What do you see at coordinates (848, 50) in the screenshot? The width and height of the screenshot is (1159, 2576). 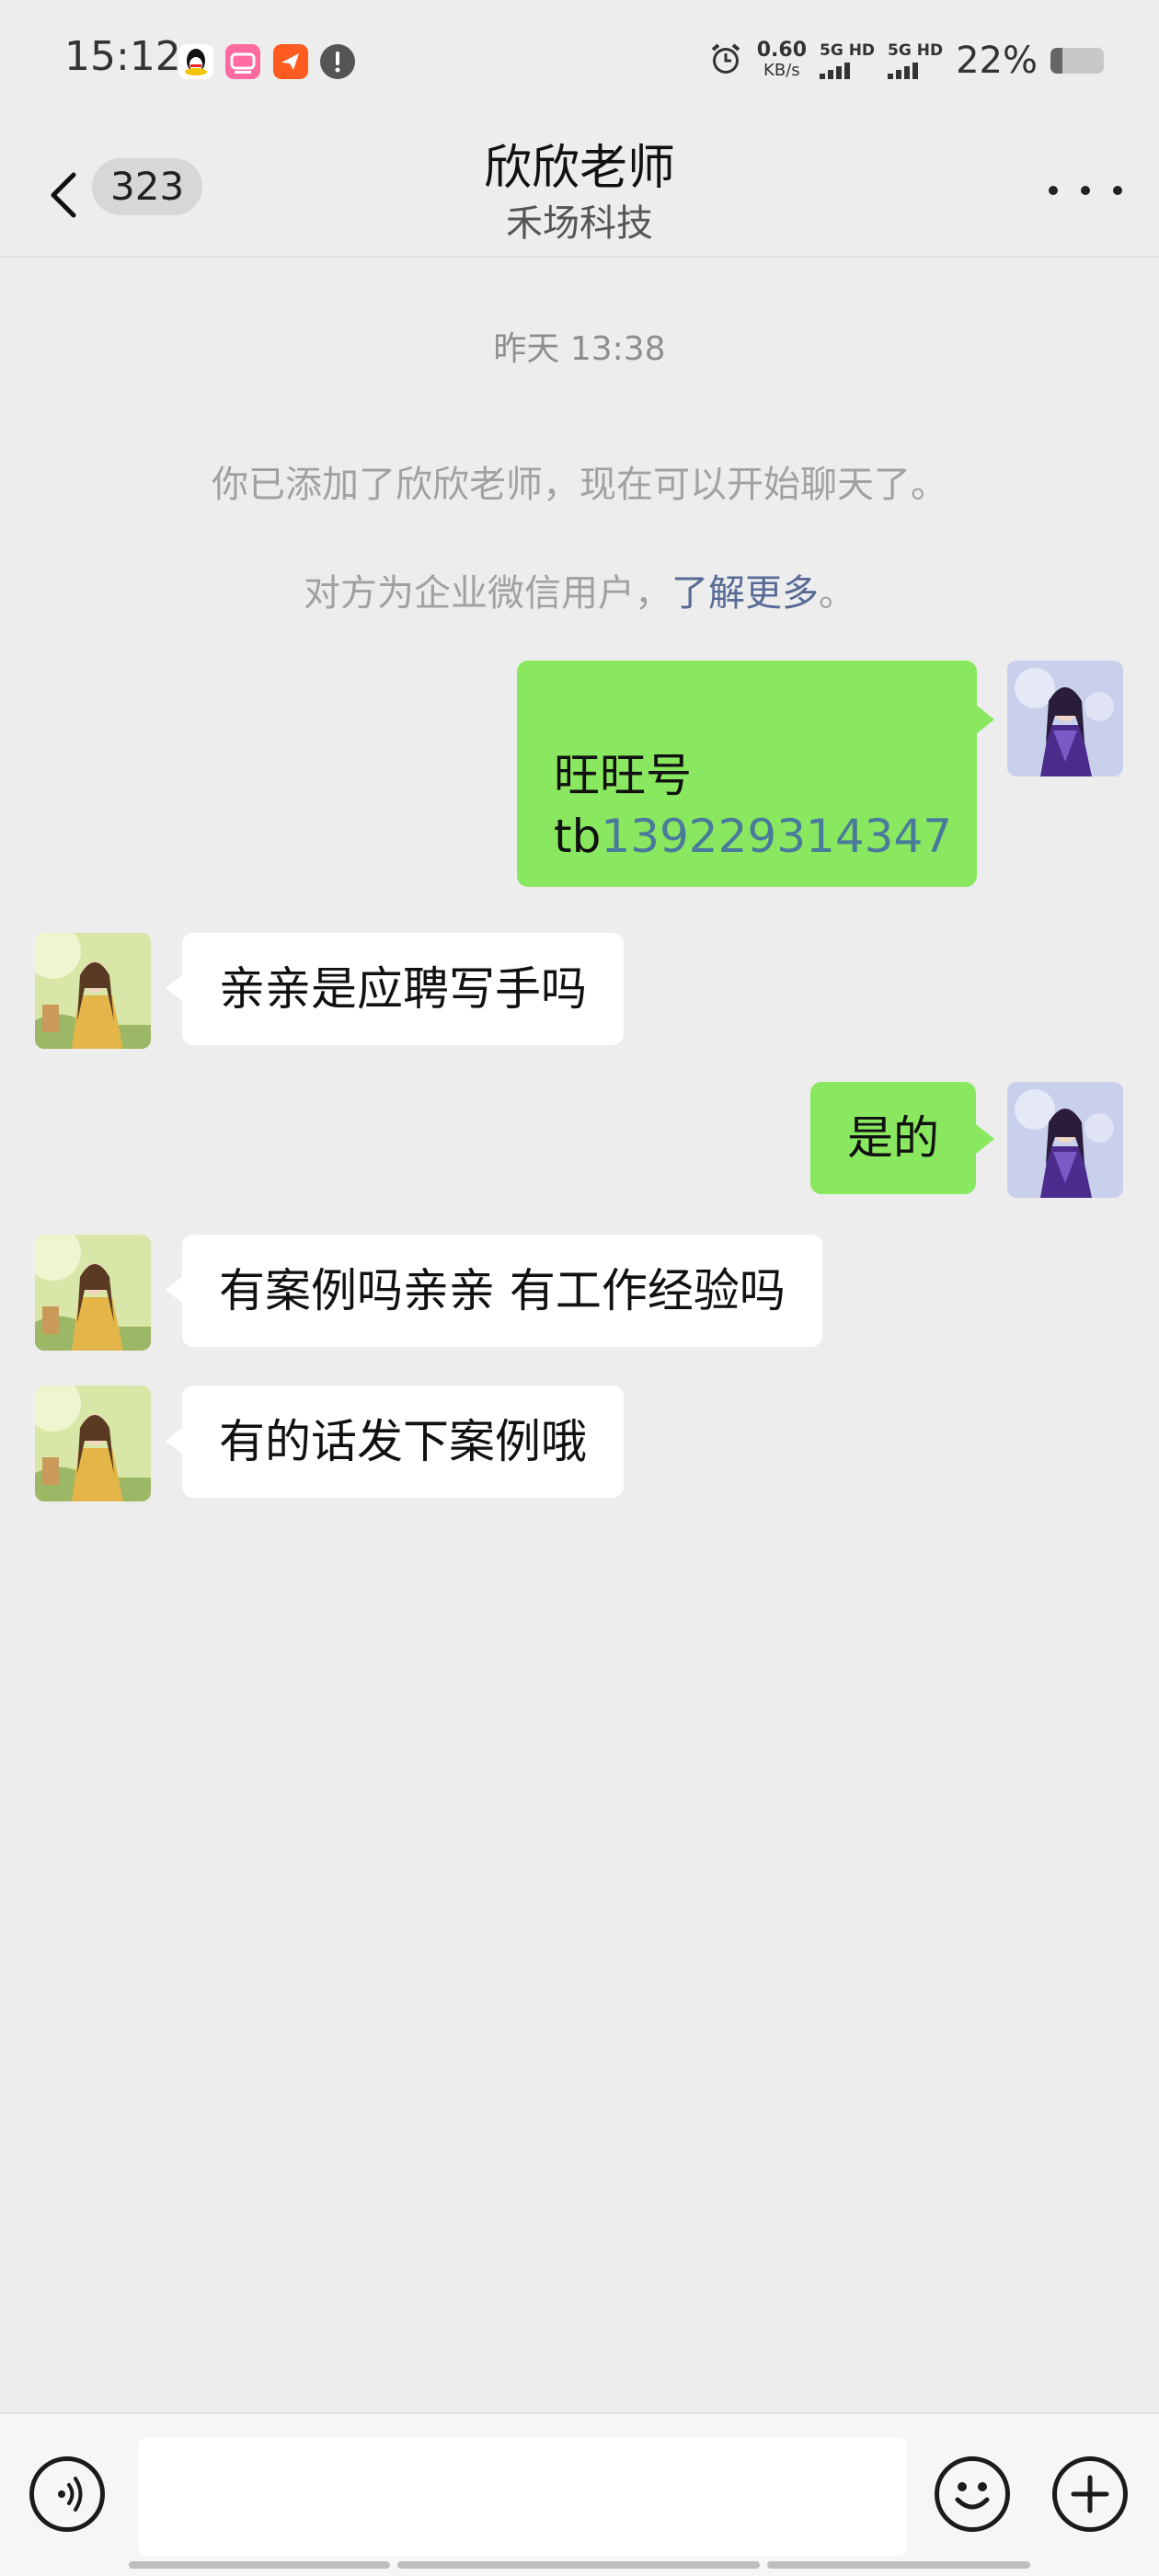 I see `sim1-label: 5G HD` at bounding box center [848, 50].